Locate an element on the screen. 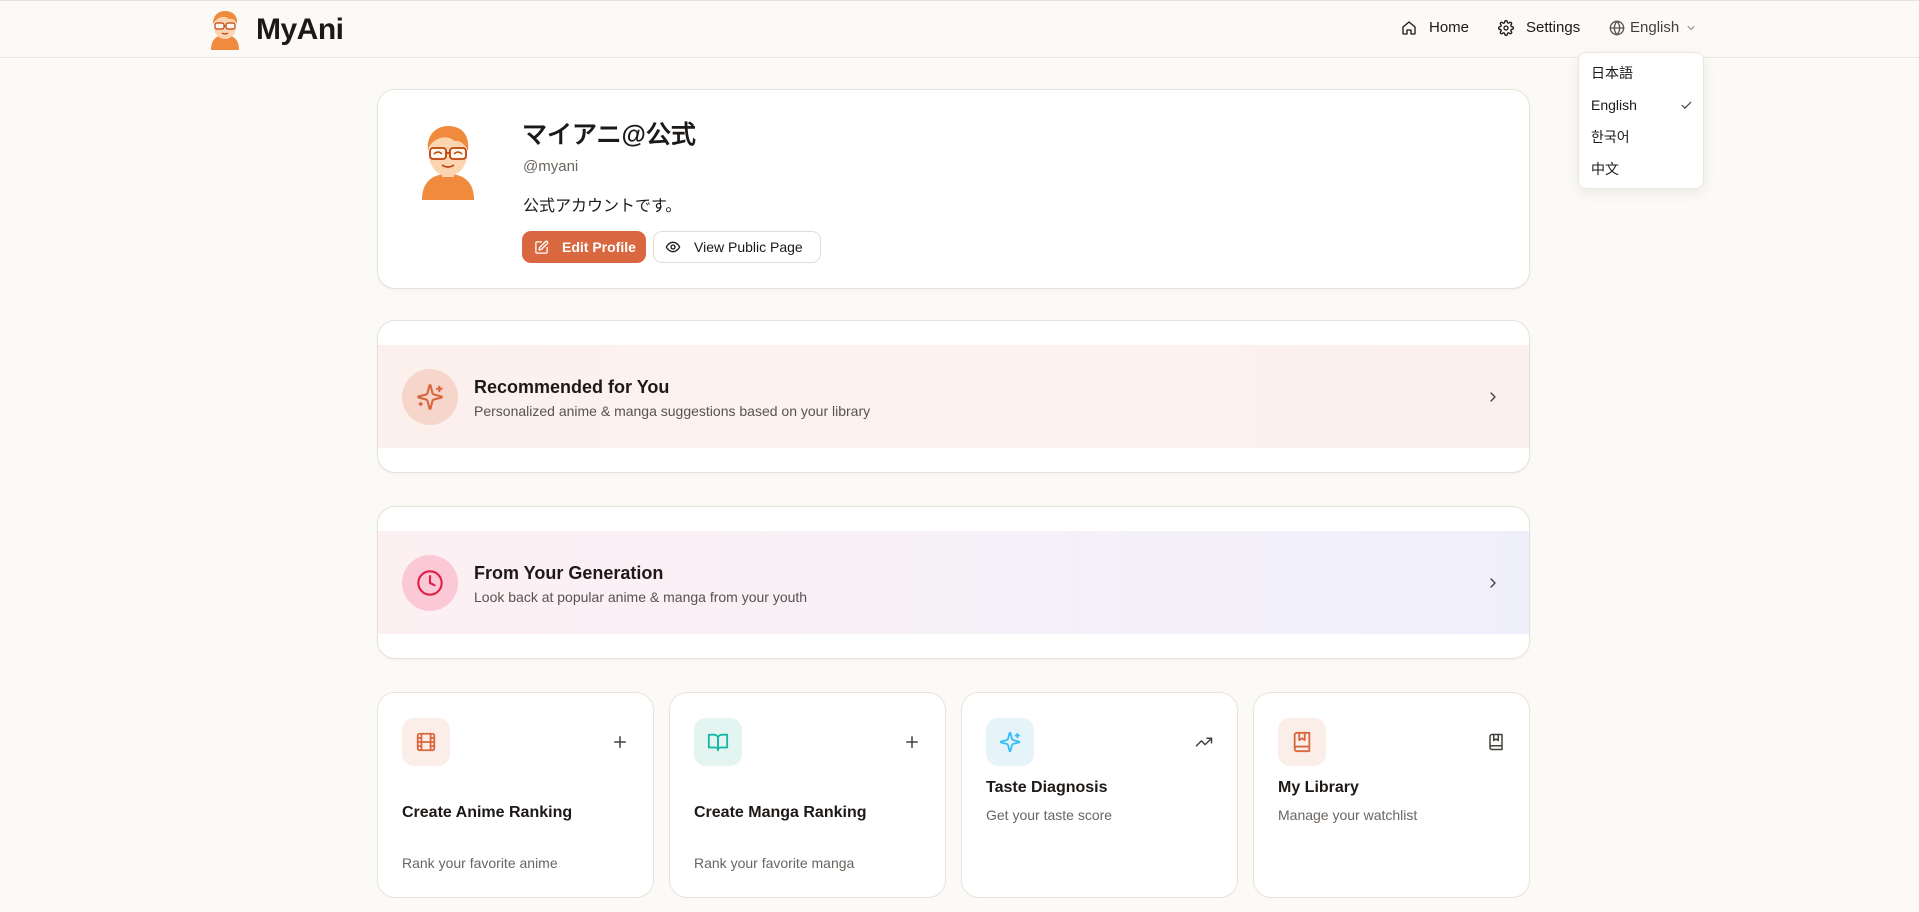 This screenshot has height=912, width=1919. language-selector-label: English is located at coordinates (1655, 27).